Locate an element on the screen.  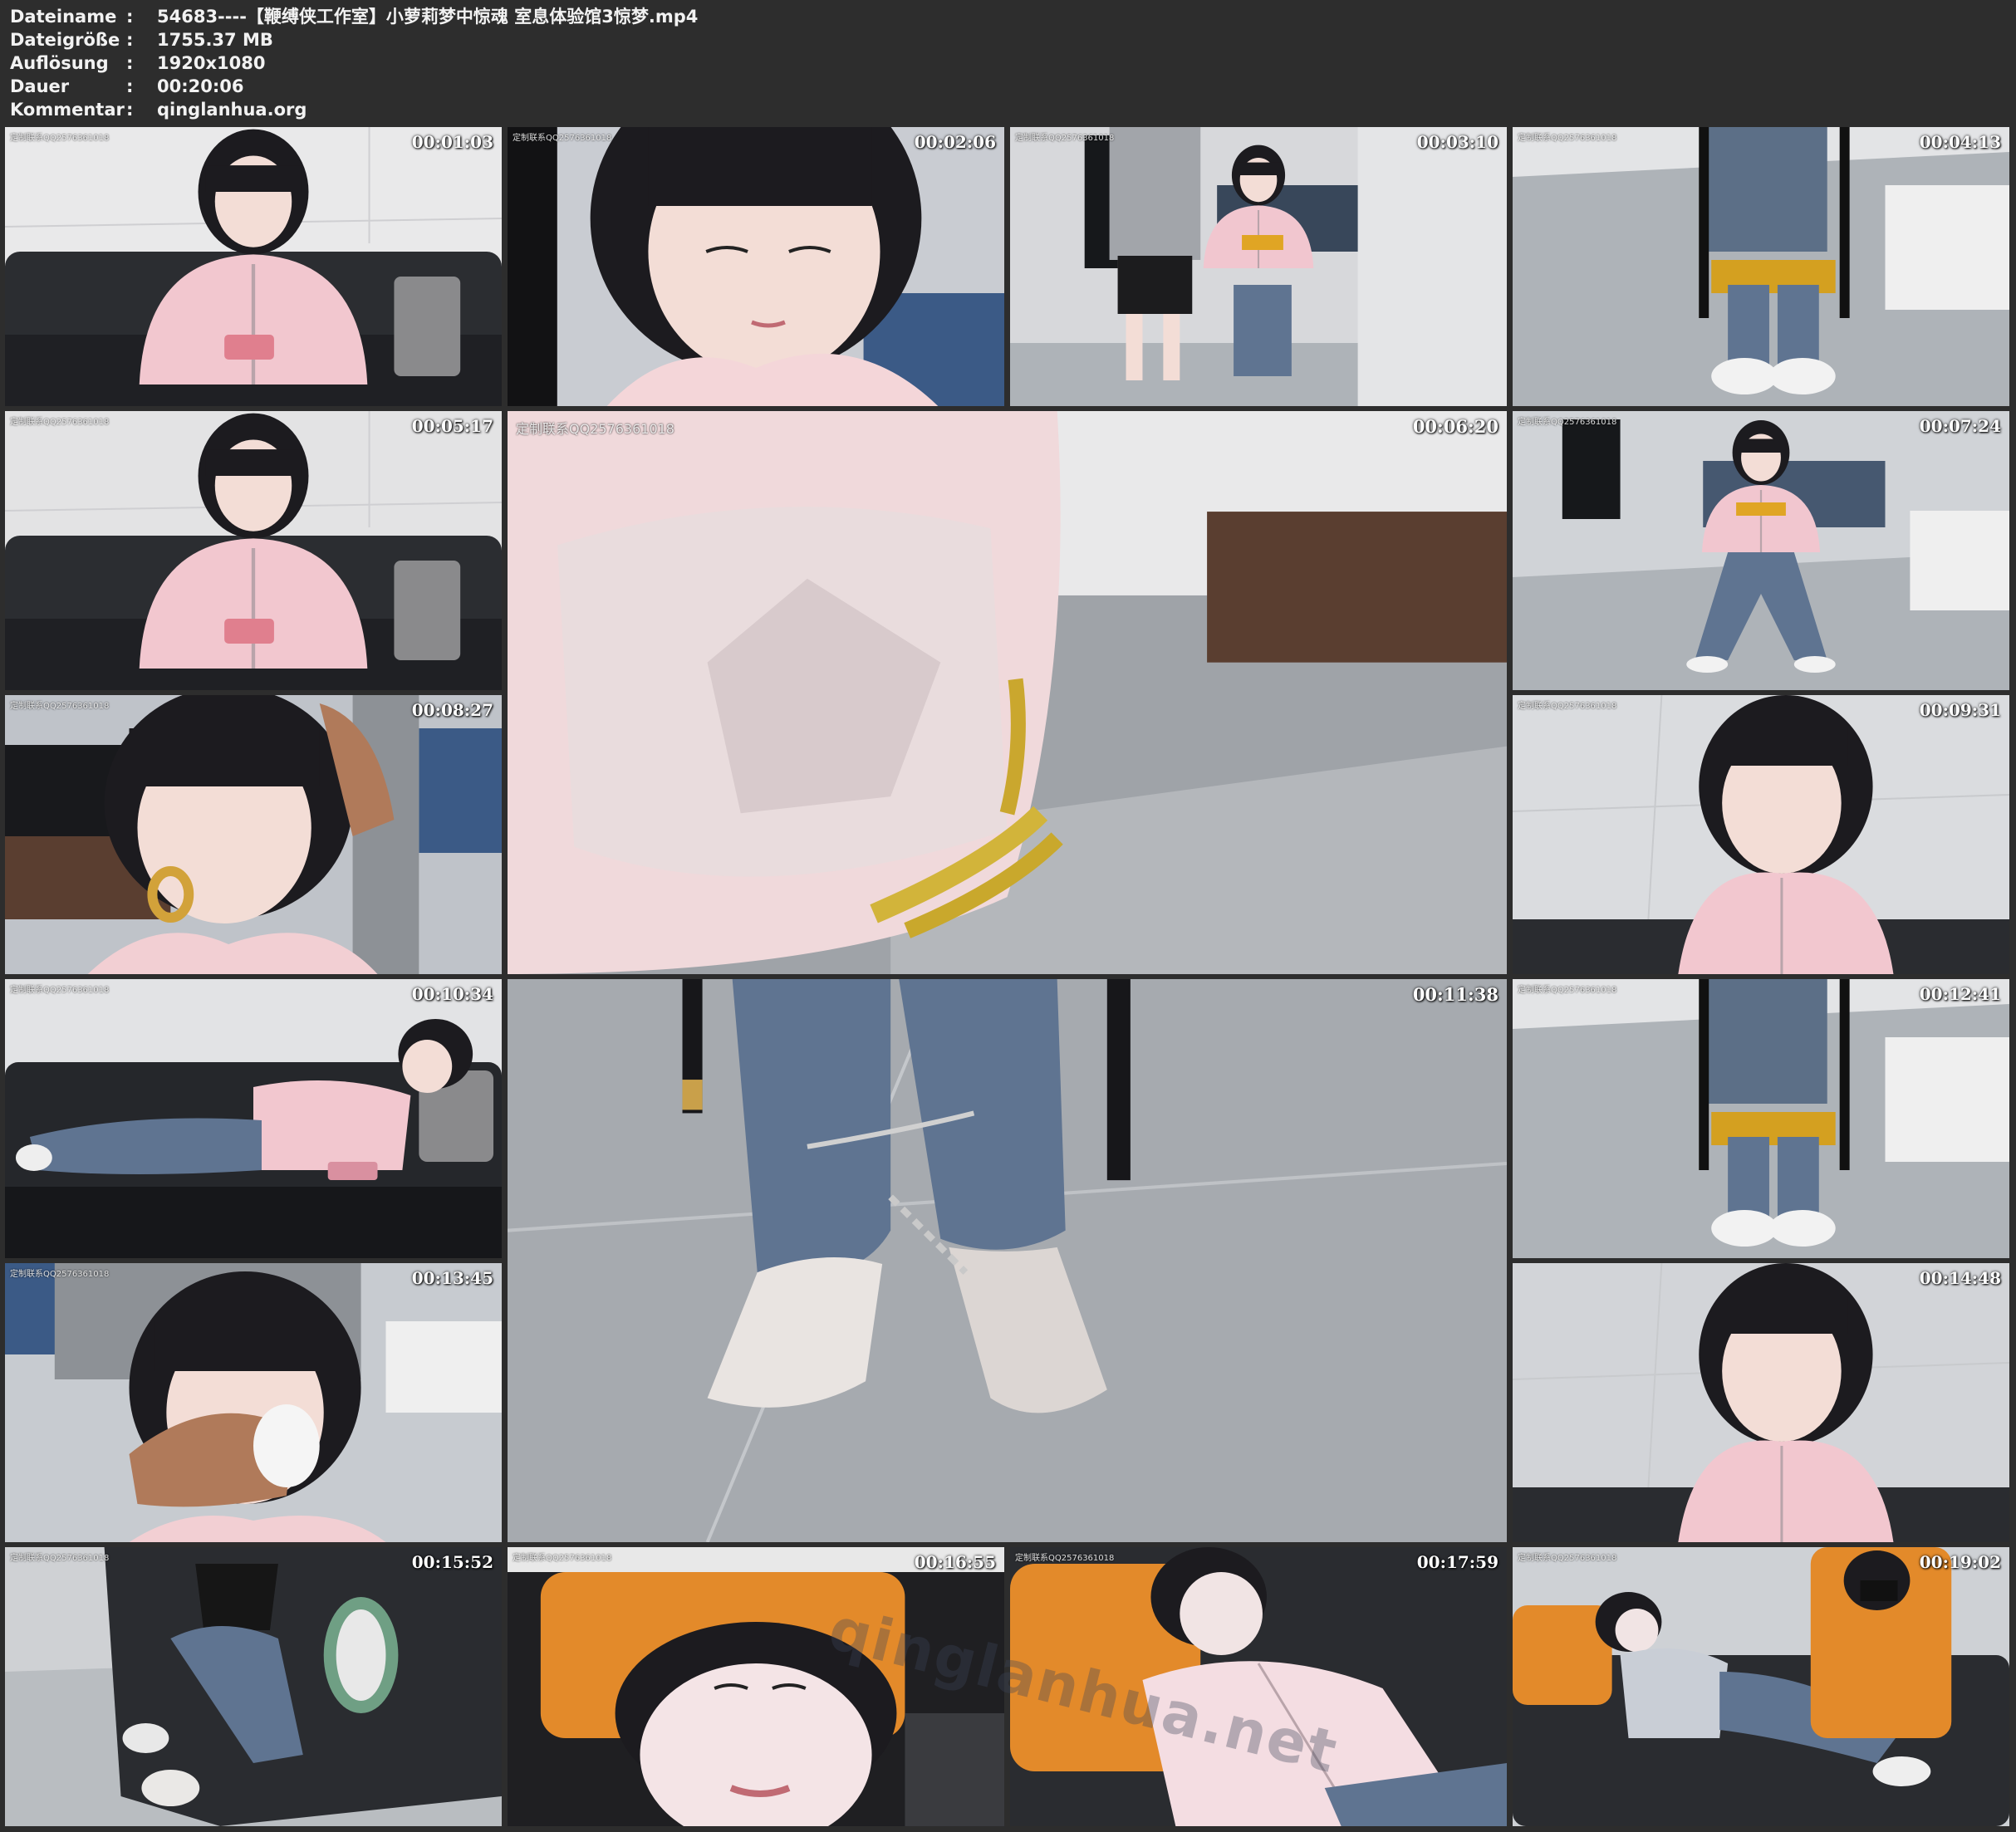
info-key: Auflösung is located at coordinates (60, 63).